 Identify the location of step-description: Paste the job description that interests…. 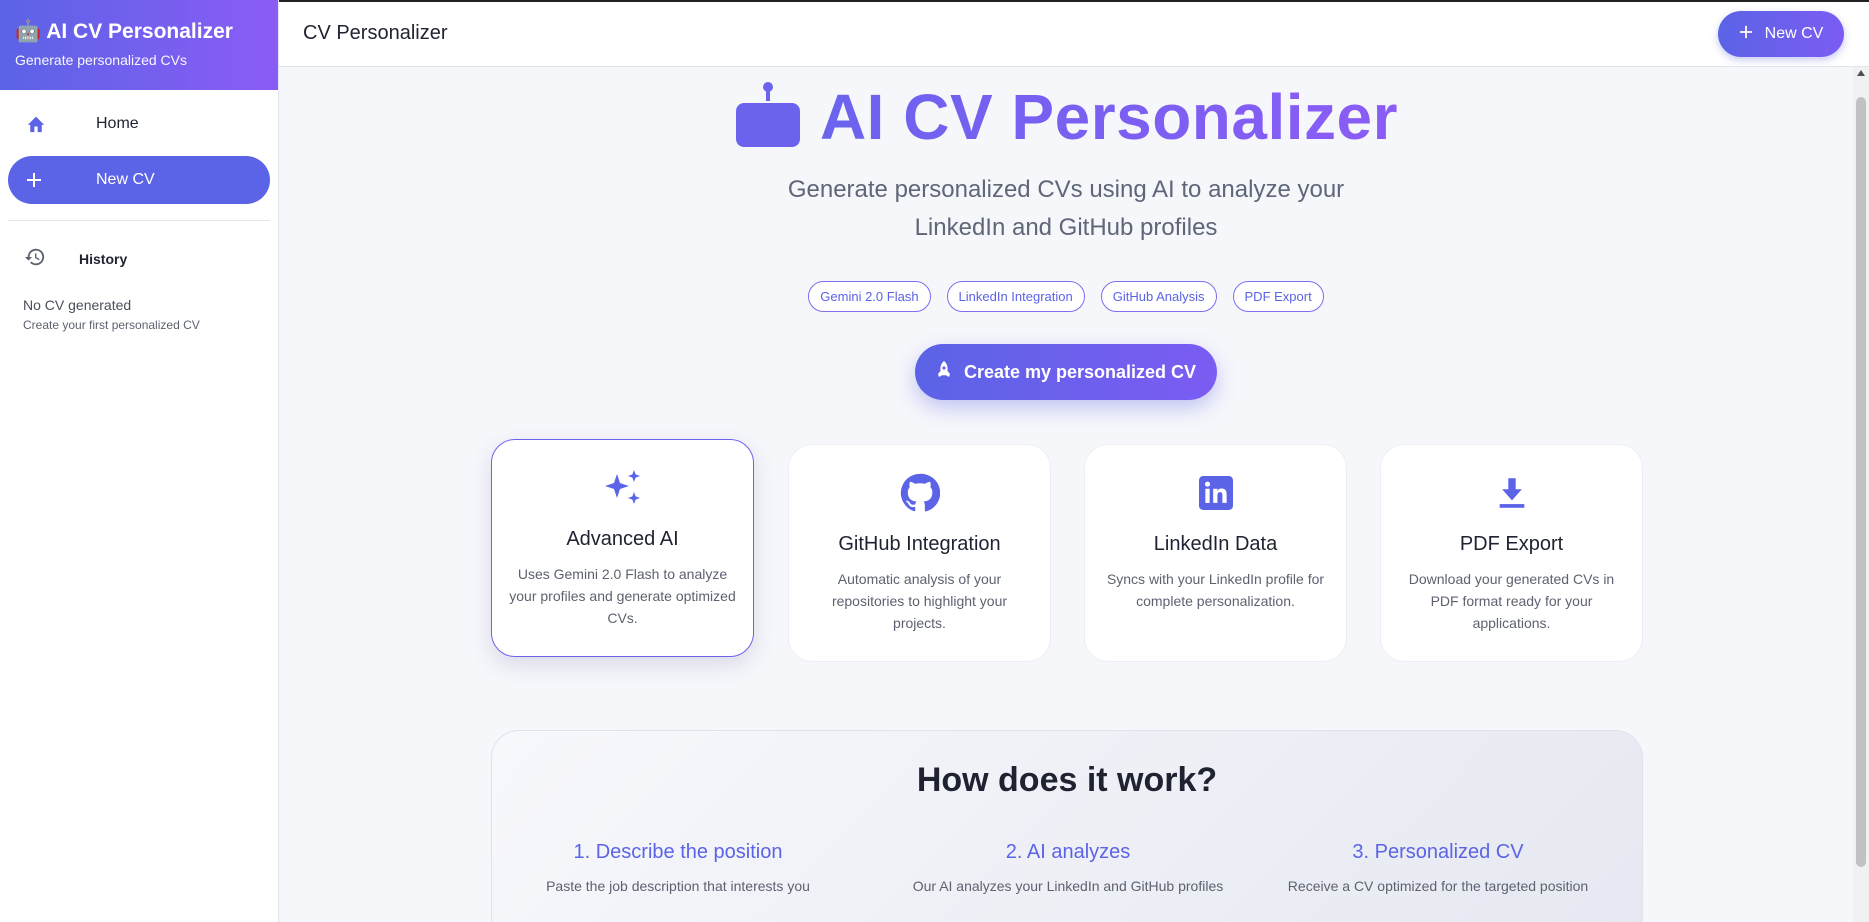
(678, 886).